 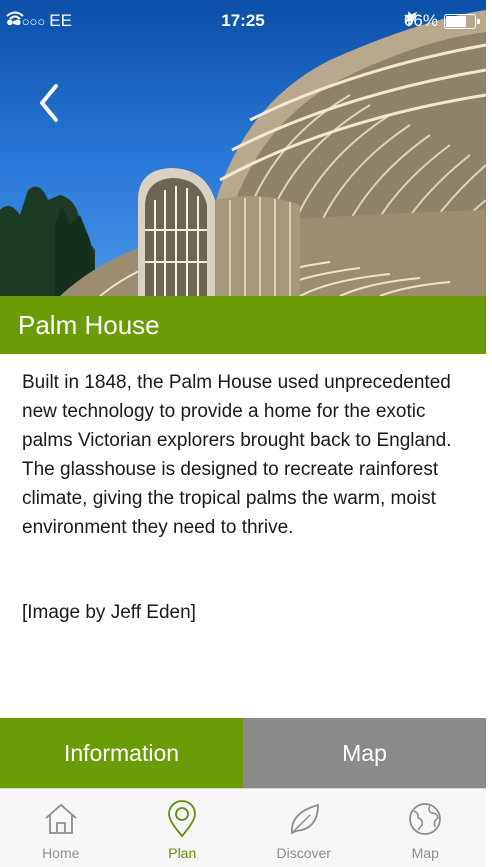 What do you see at coordinates (304, 819) in the screenshot?
I see `leaf-icon` at bounding box center [304, 819].